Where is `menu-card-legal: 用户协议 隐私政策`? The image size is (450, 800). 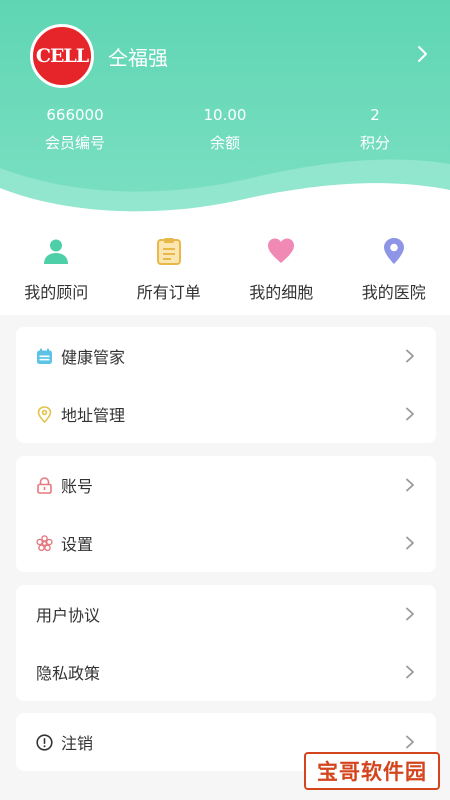 menu-card-legal: 用户协议 隐私政策 is located at coordinates (226, 643).